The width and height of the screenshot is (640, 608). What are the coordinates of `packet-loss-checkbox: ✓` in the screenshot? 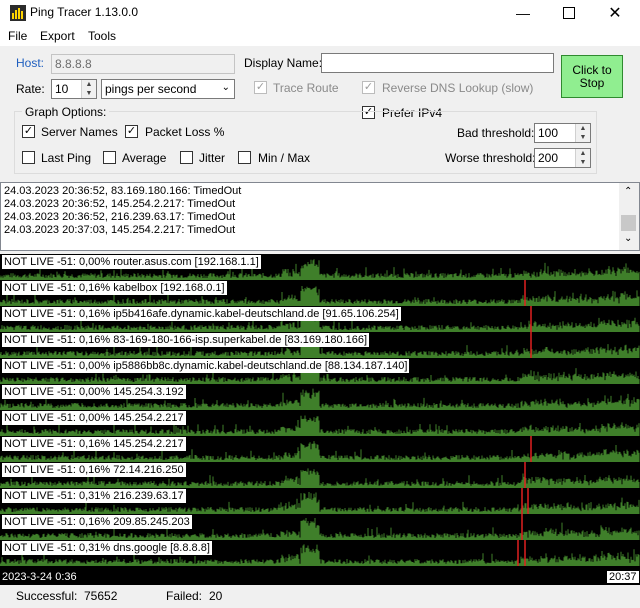 It's located at (131, 131).